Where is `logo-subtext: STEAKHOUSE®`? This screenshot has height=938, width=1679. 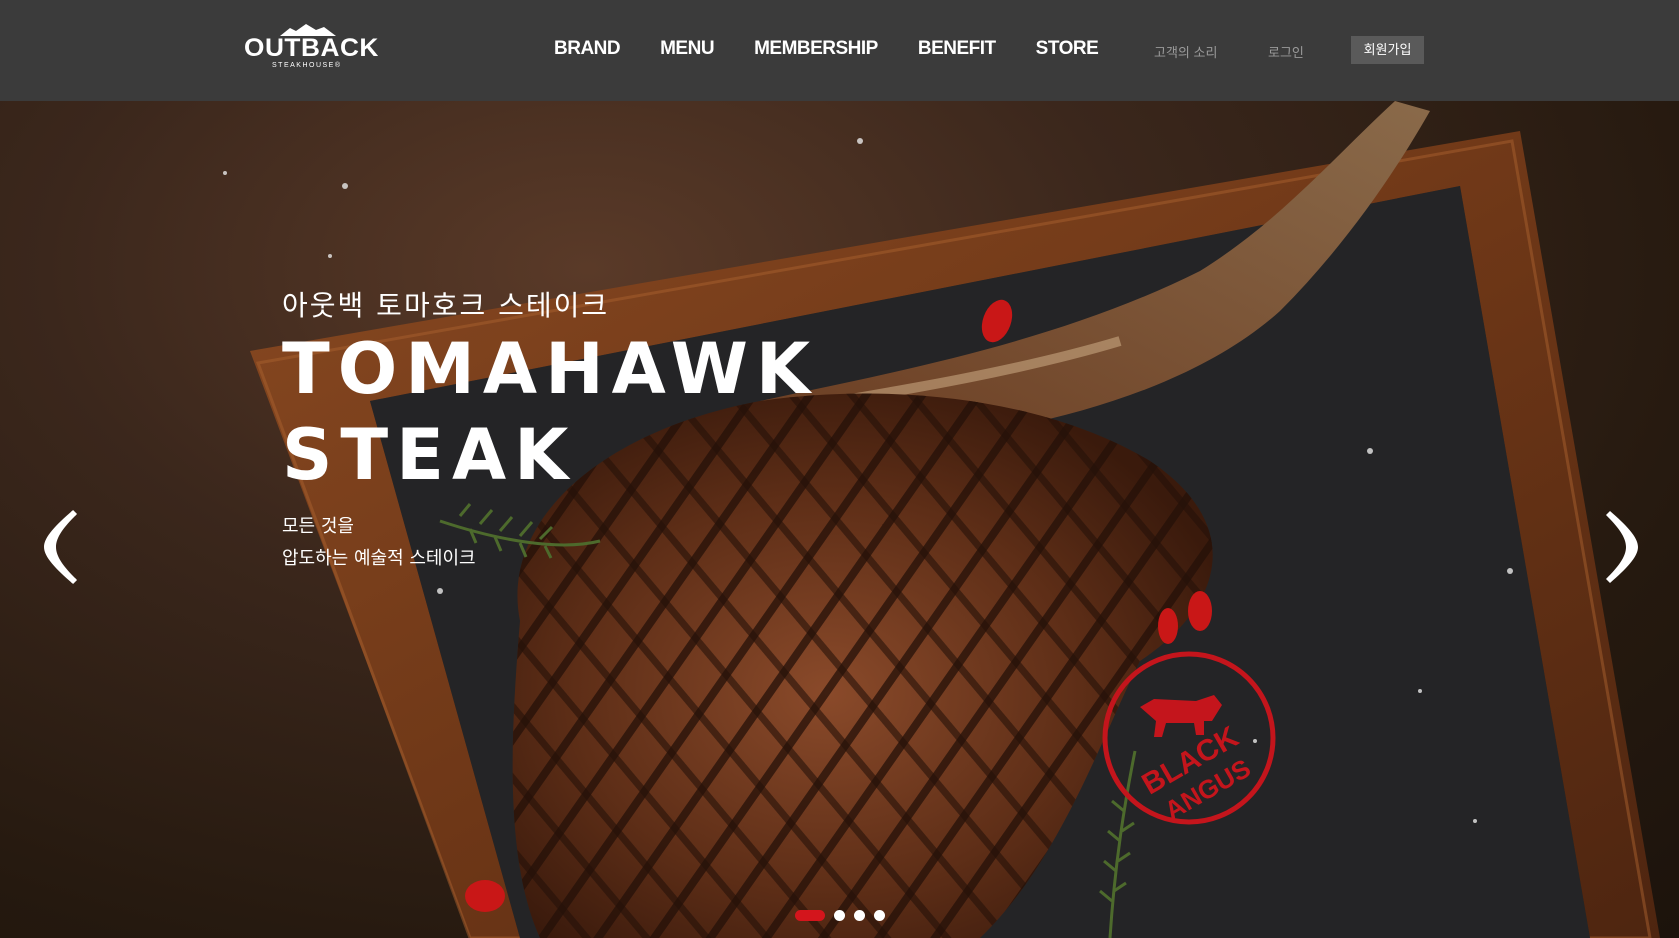 logo-subtext: STEAKHOUSE® is located at coordinates (307, 65).